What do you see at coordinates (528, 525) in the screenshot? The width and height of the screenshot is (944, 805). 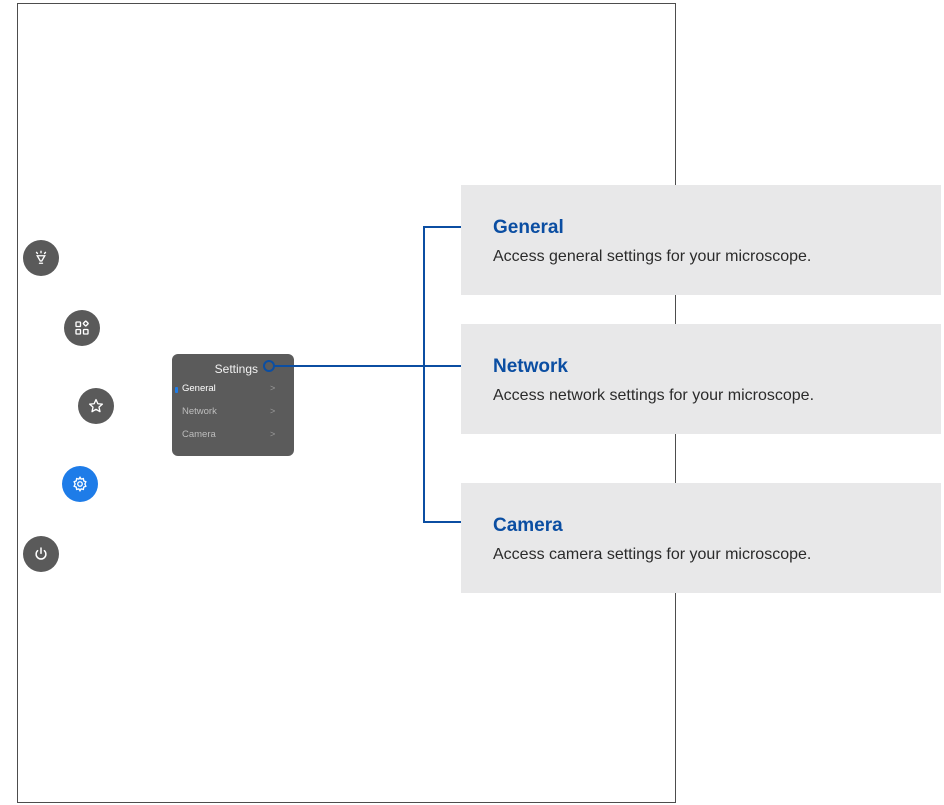 I see `callout-title: Camera` at bounding box center [528, 525].